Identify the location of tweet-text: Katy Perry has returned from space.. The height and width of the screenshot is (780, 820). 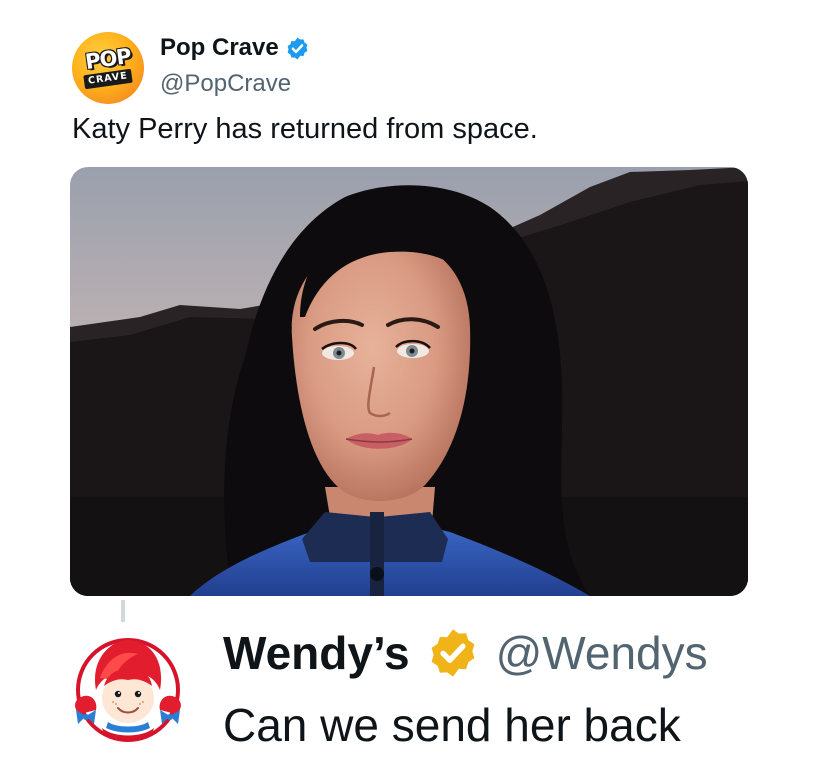
(305, 129).